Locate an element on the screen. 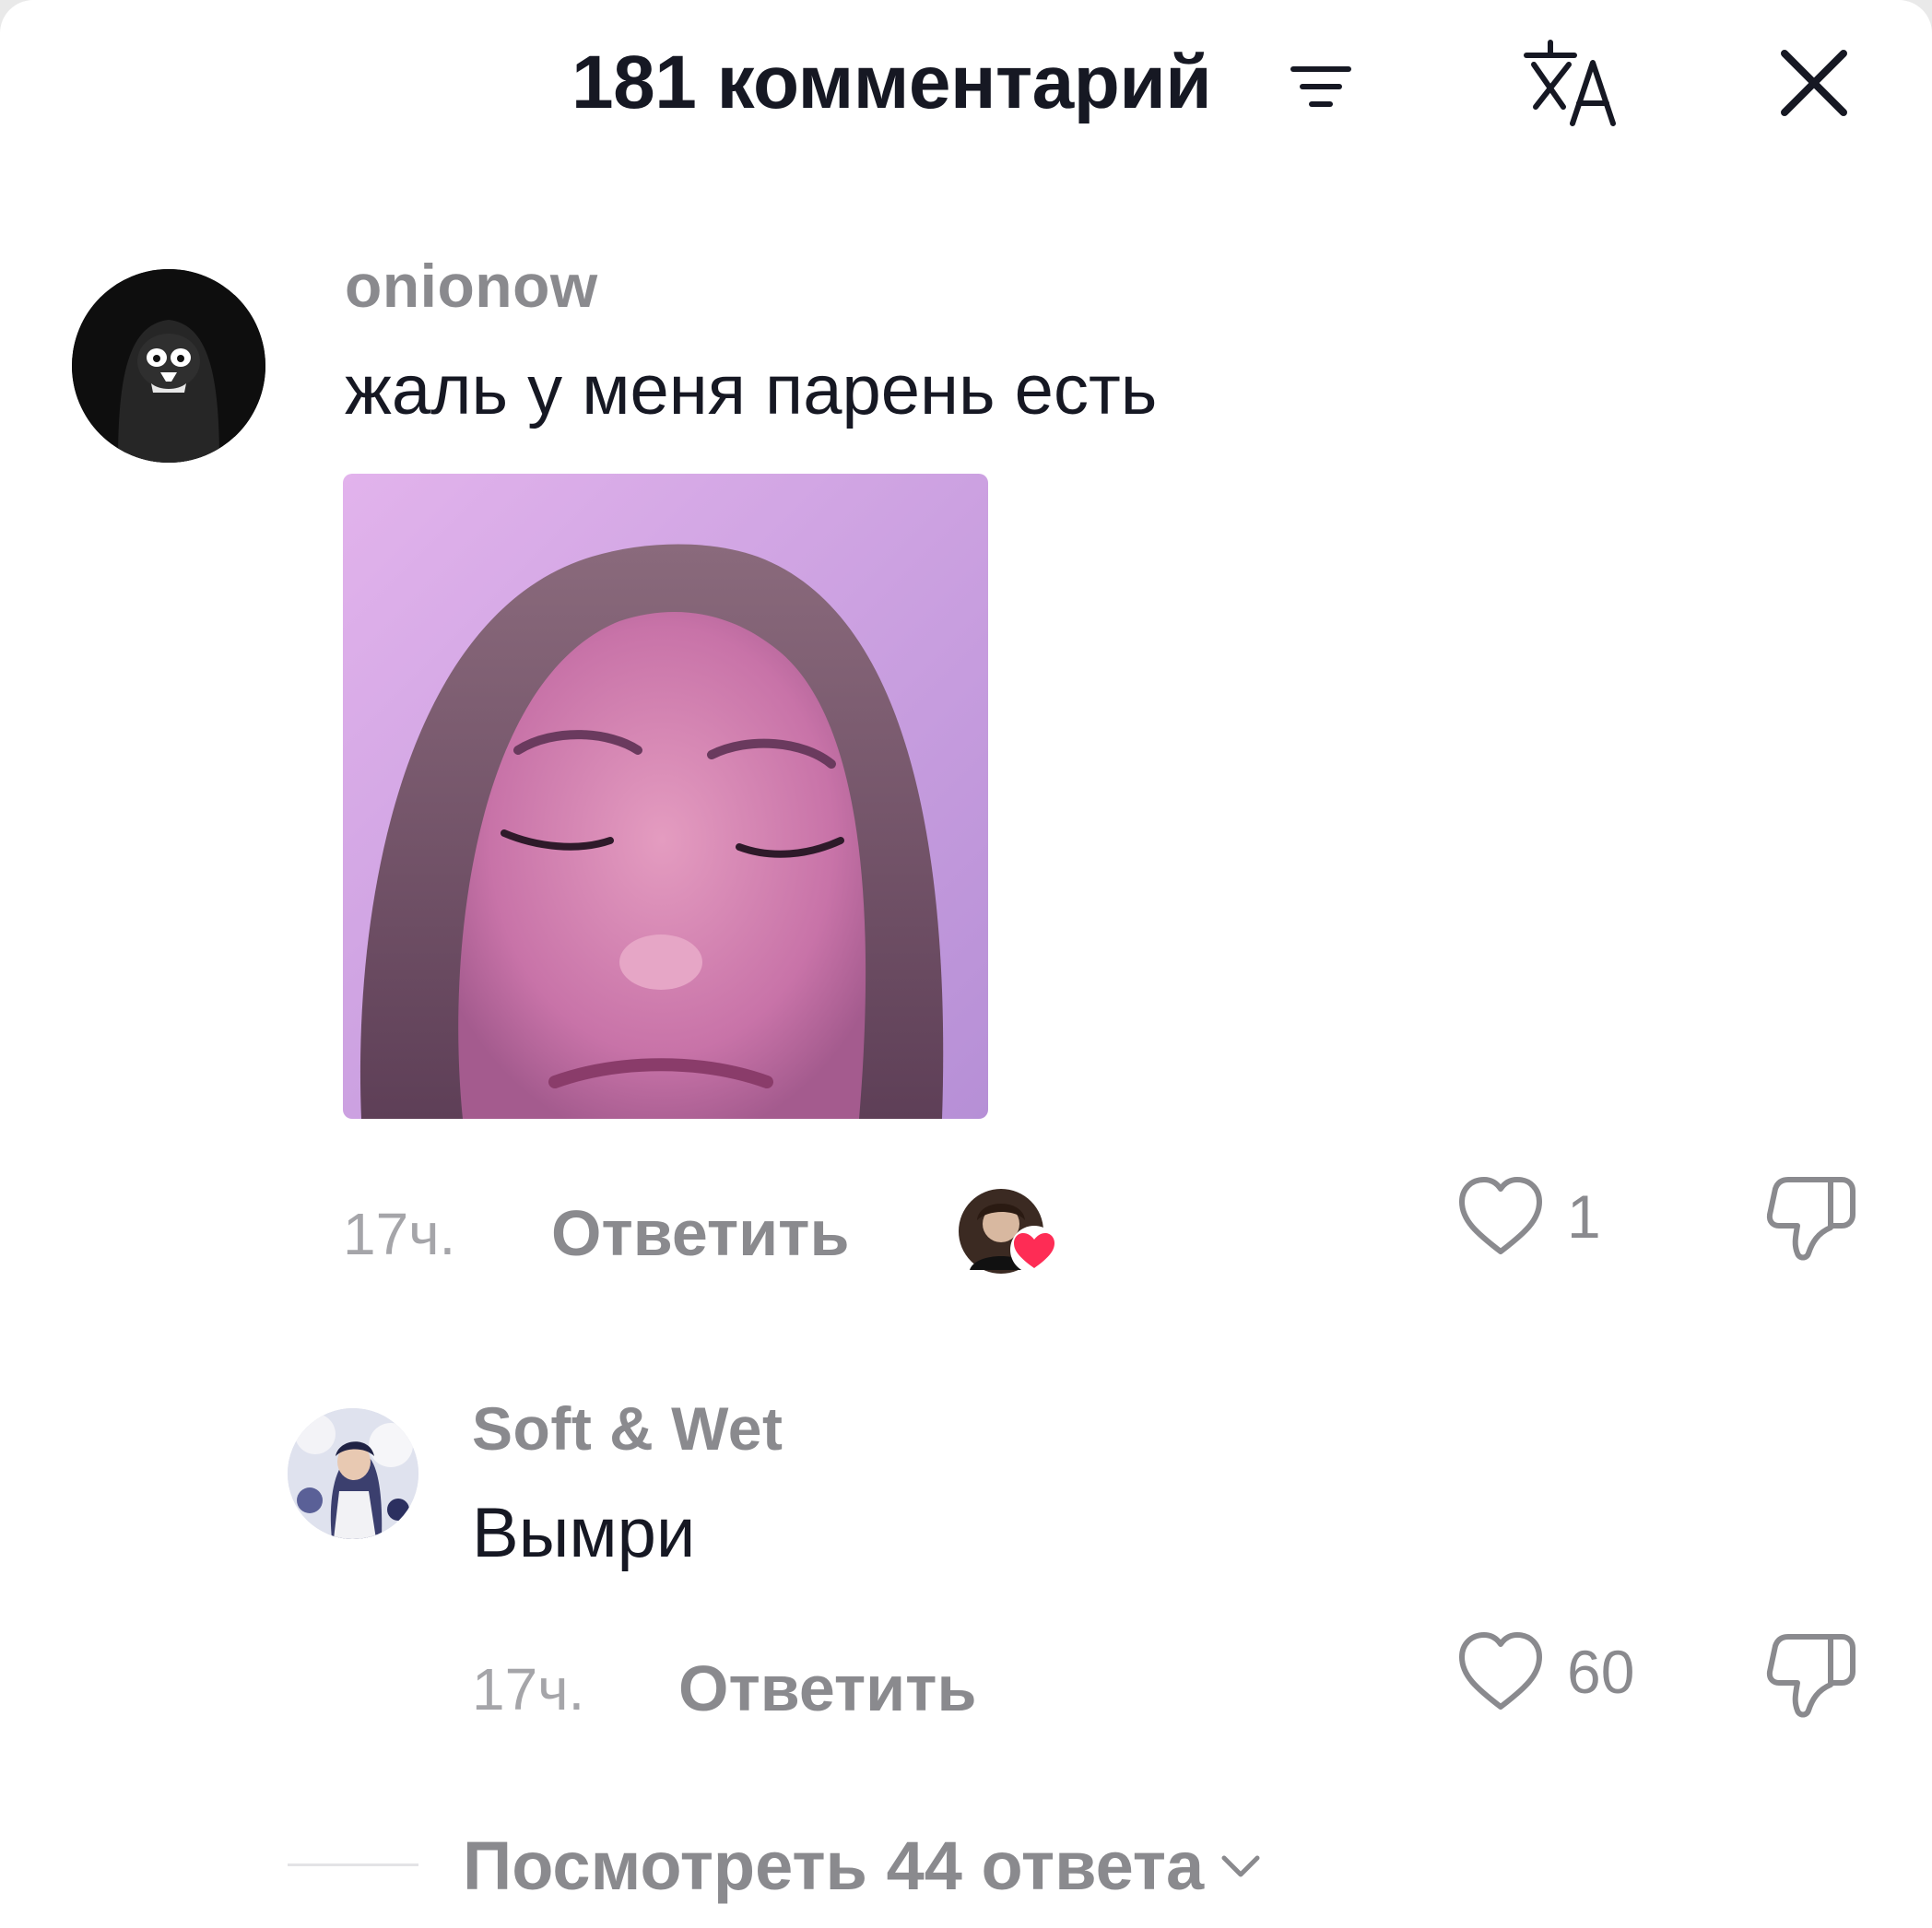 The image size is (1932, 1928). comment-image is located at coordinates (665, 796).